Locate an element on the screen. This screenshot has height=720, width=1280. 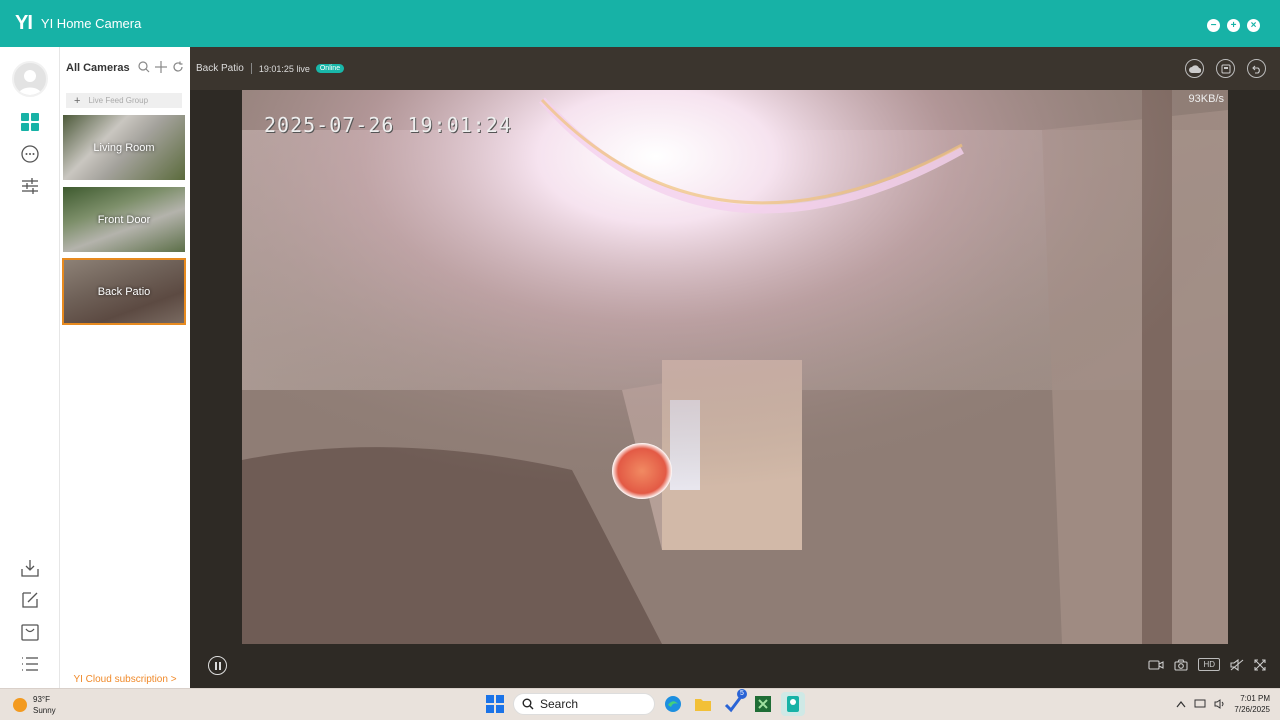
settings-sliders-icon is located at coordinates (30, 186).